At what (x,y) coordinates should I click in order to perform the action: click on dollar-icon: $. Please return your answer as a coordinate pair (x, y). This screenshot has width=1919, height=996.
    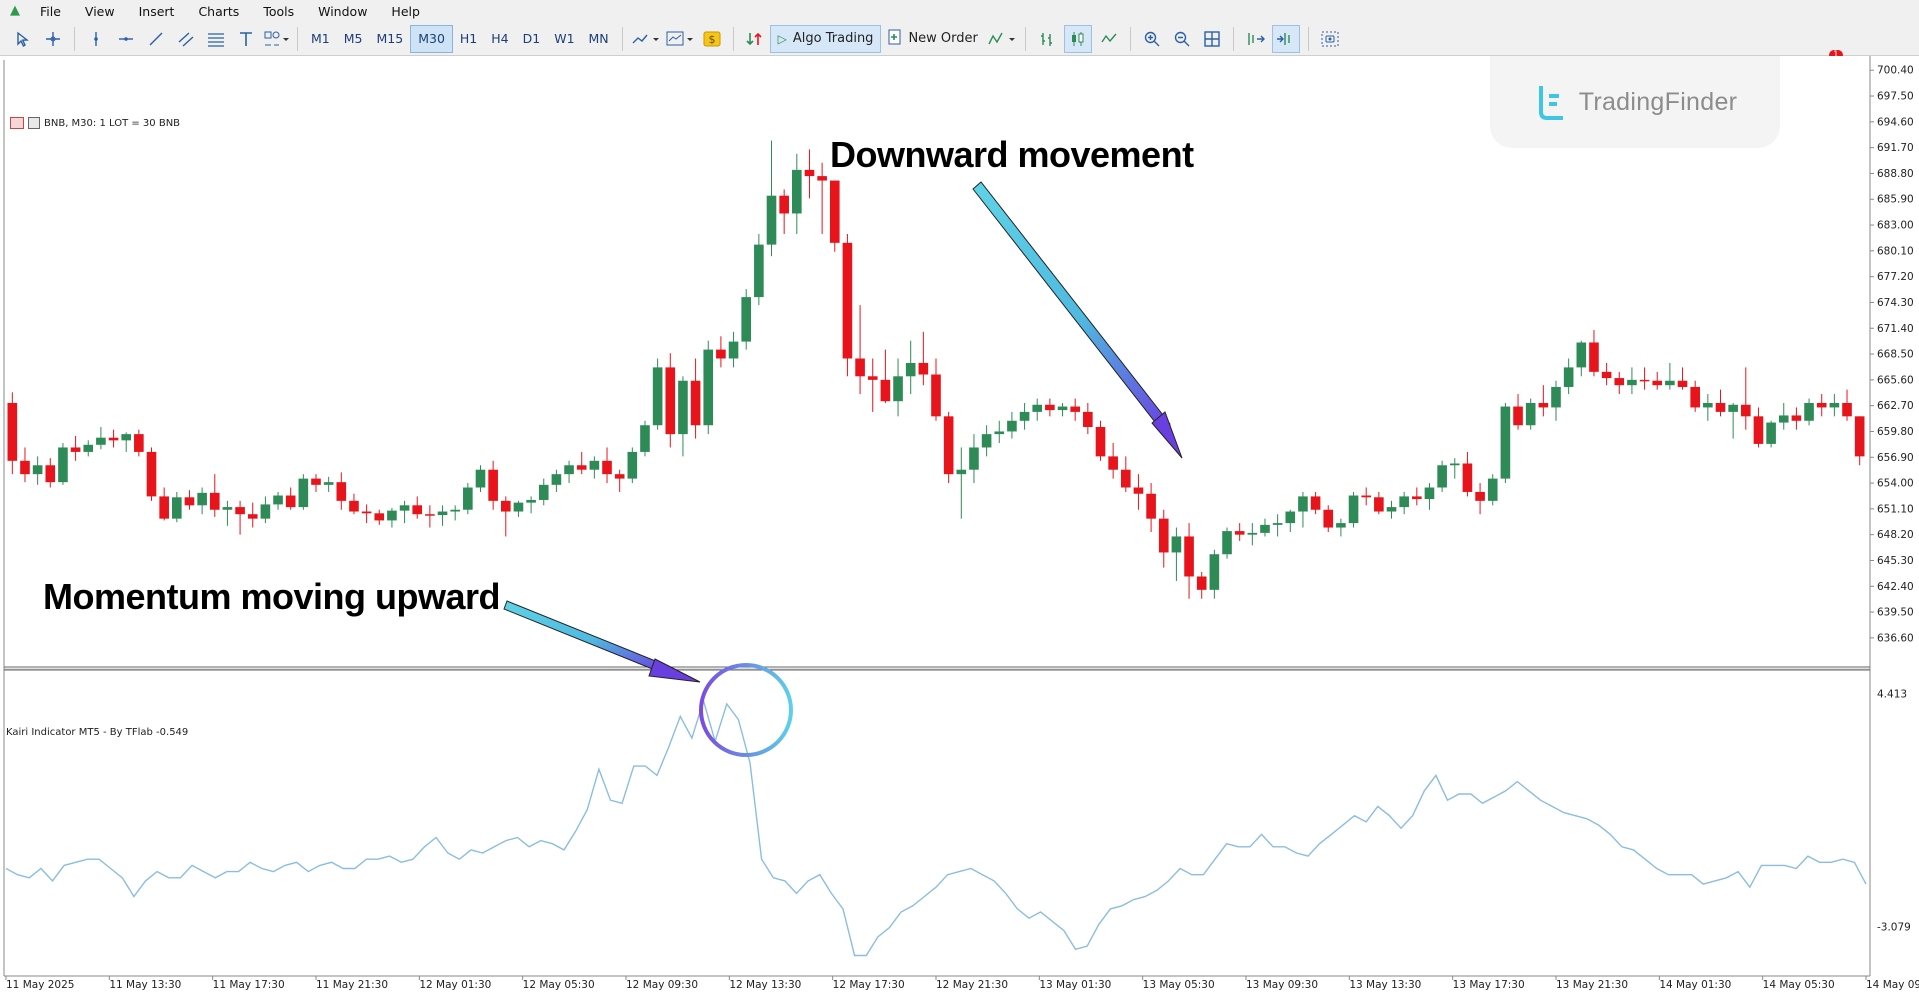
    Looking at the image, I should click on (712, 39).